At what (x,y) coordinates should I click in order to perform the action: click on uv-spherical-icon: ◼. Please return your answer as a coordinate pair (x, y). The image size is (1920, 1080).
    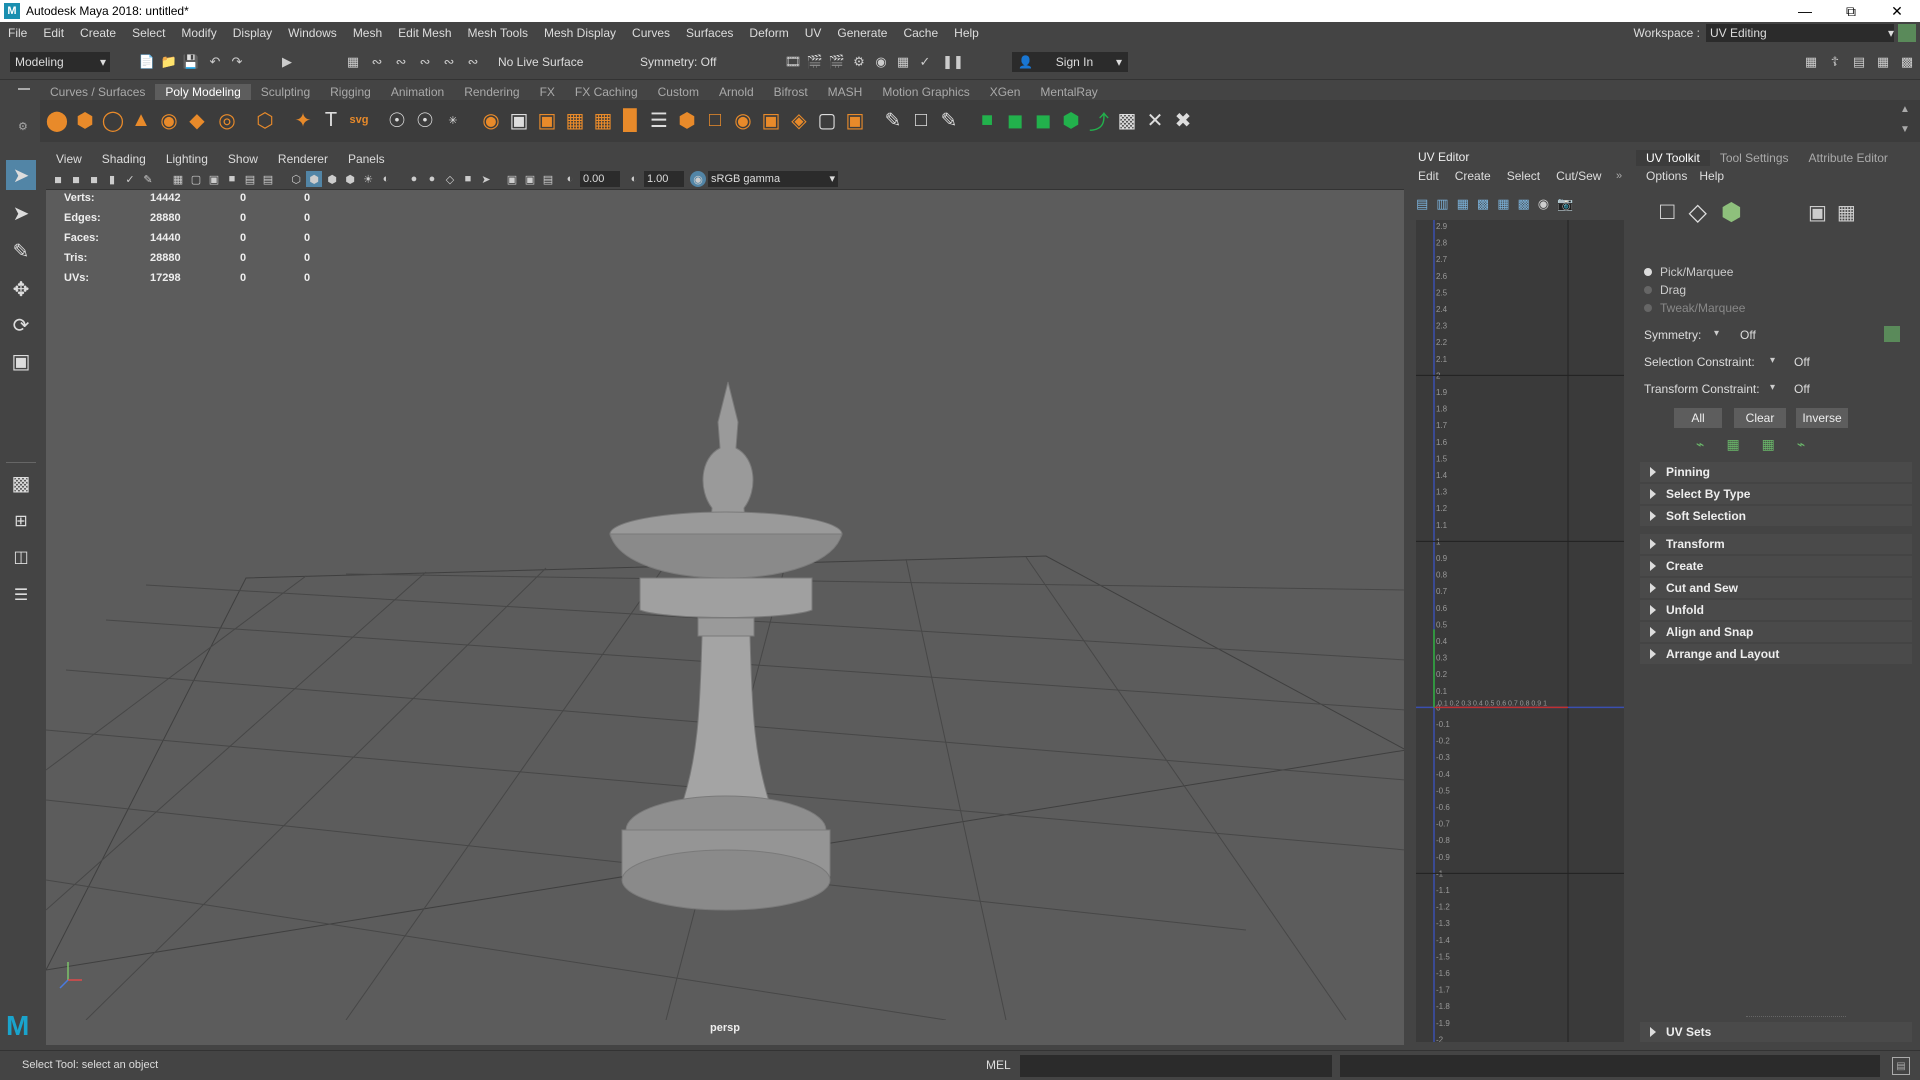
    Looking at the image, I should click on (1043, 120).